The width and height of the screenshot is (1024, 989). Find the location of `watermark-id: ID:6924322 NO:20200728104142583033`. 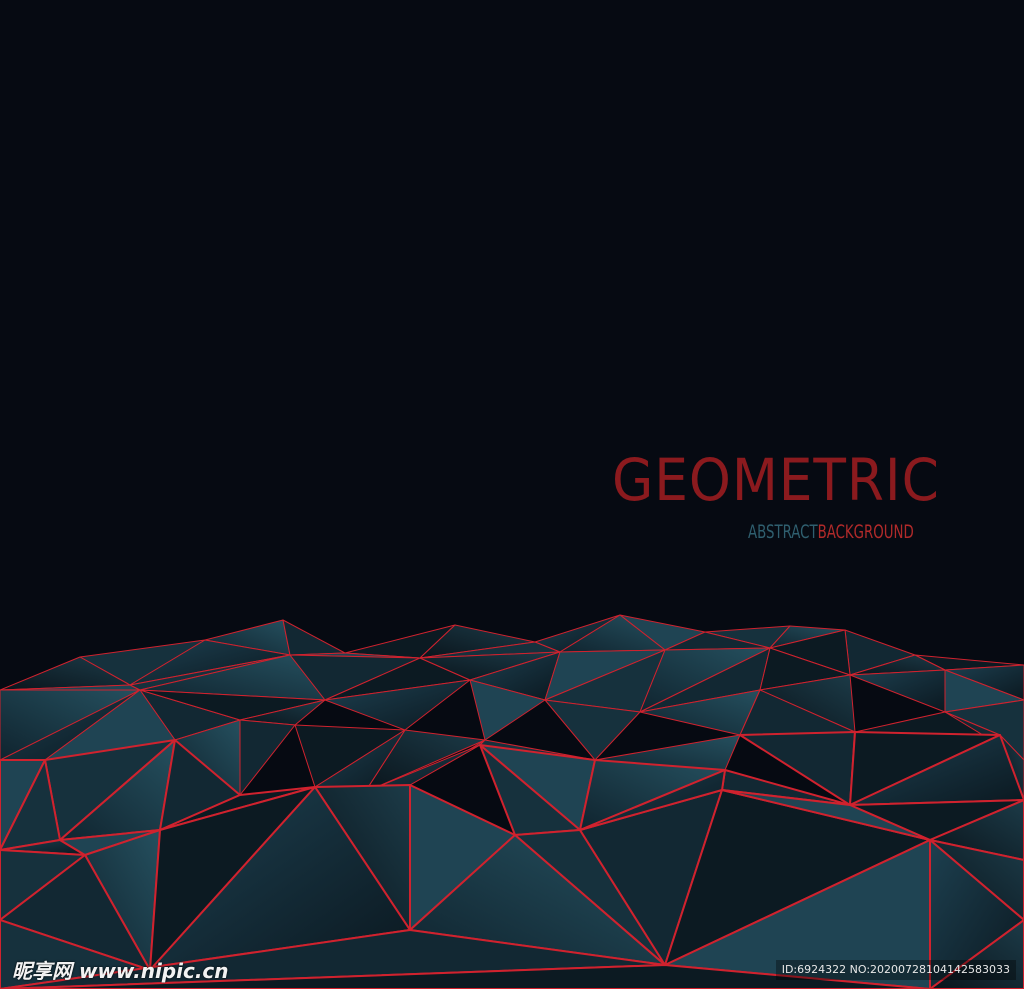

watermark-id: ID:6924322 NO:20200728104142583033 is located at coordinates (895, 970).